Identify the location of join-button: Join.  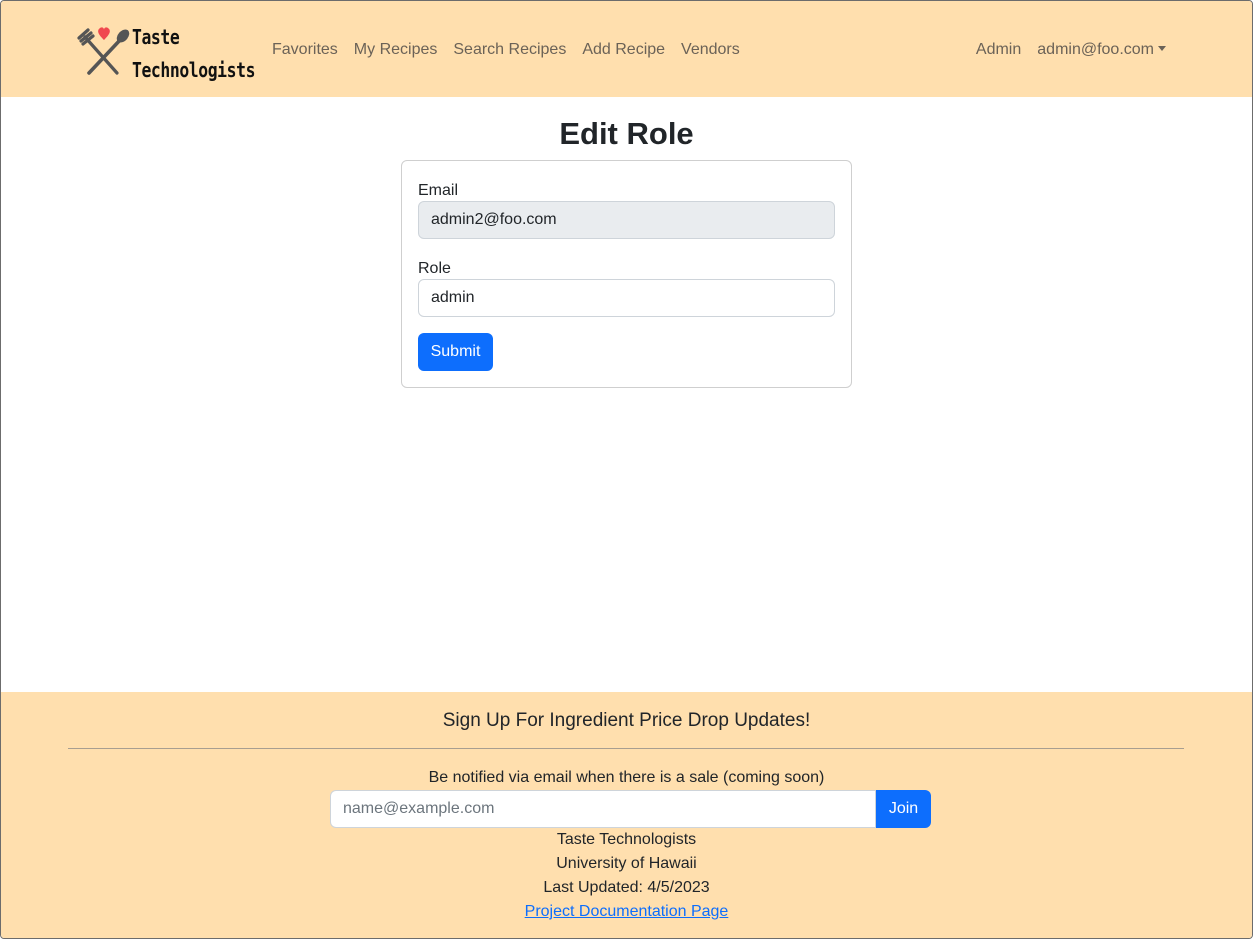
(903, 809).